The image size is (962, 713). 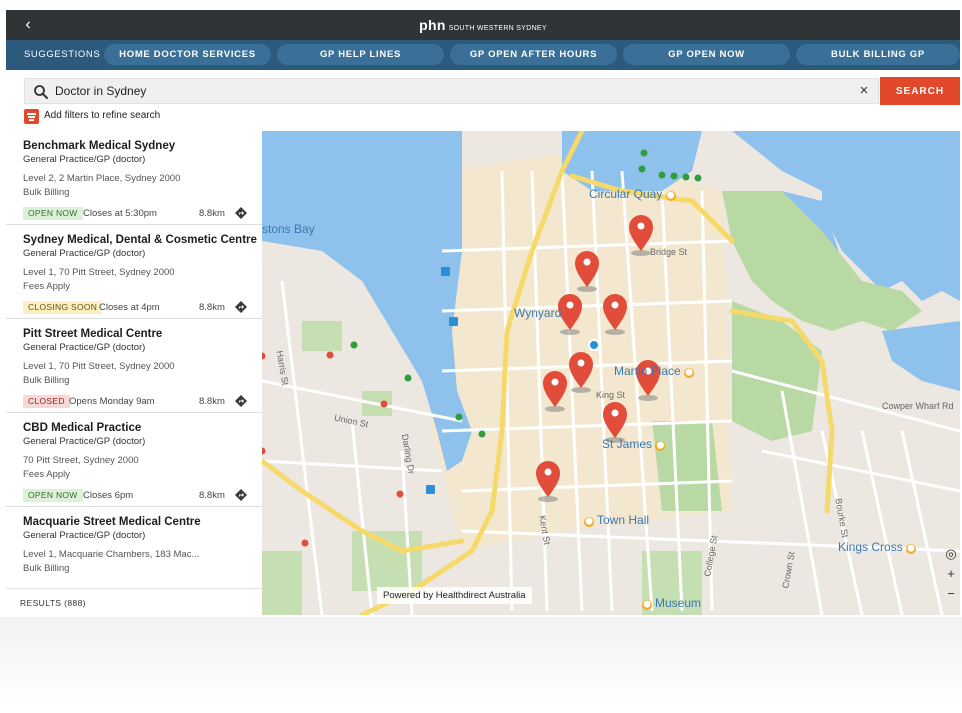 I want to click on phn-logo: phn, so click(x=432, y=25).